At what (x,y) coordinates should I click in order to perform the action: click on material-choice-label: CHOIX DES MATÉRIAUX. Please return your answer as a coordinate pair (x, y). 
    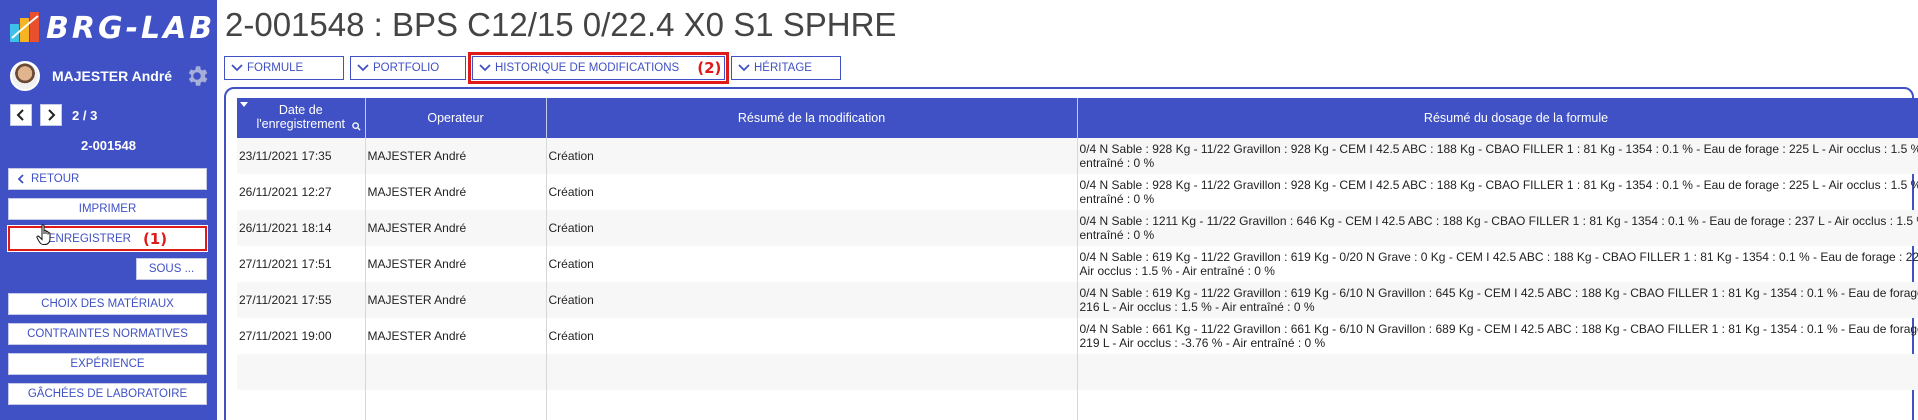
    Looking at the image, I should click on (107, 304).